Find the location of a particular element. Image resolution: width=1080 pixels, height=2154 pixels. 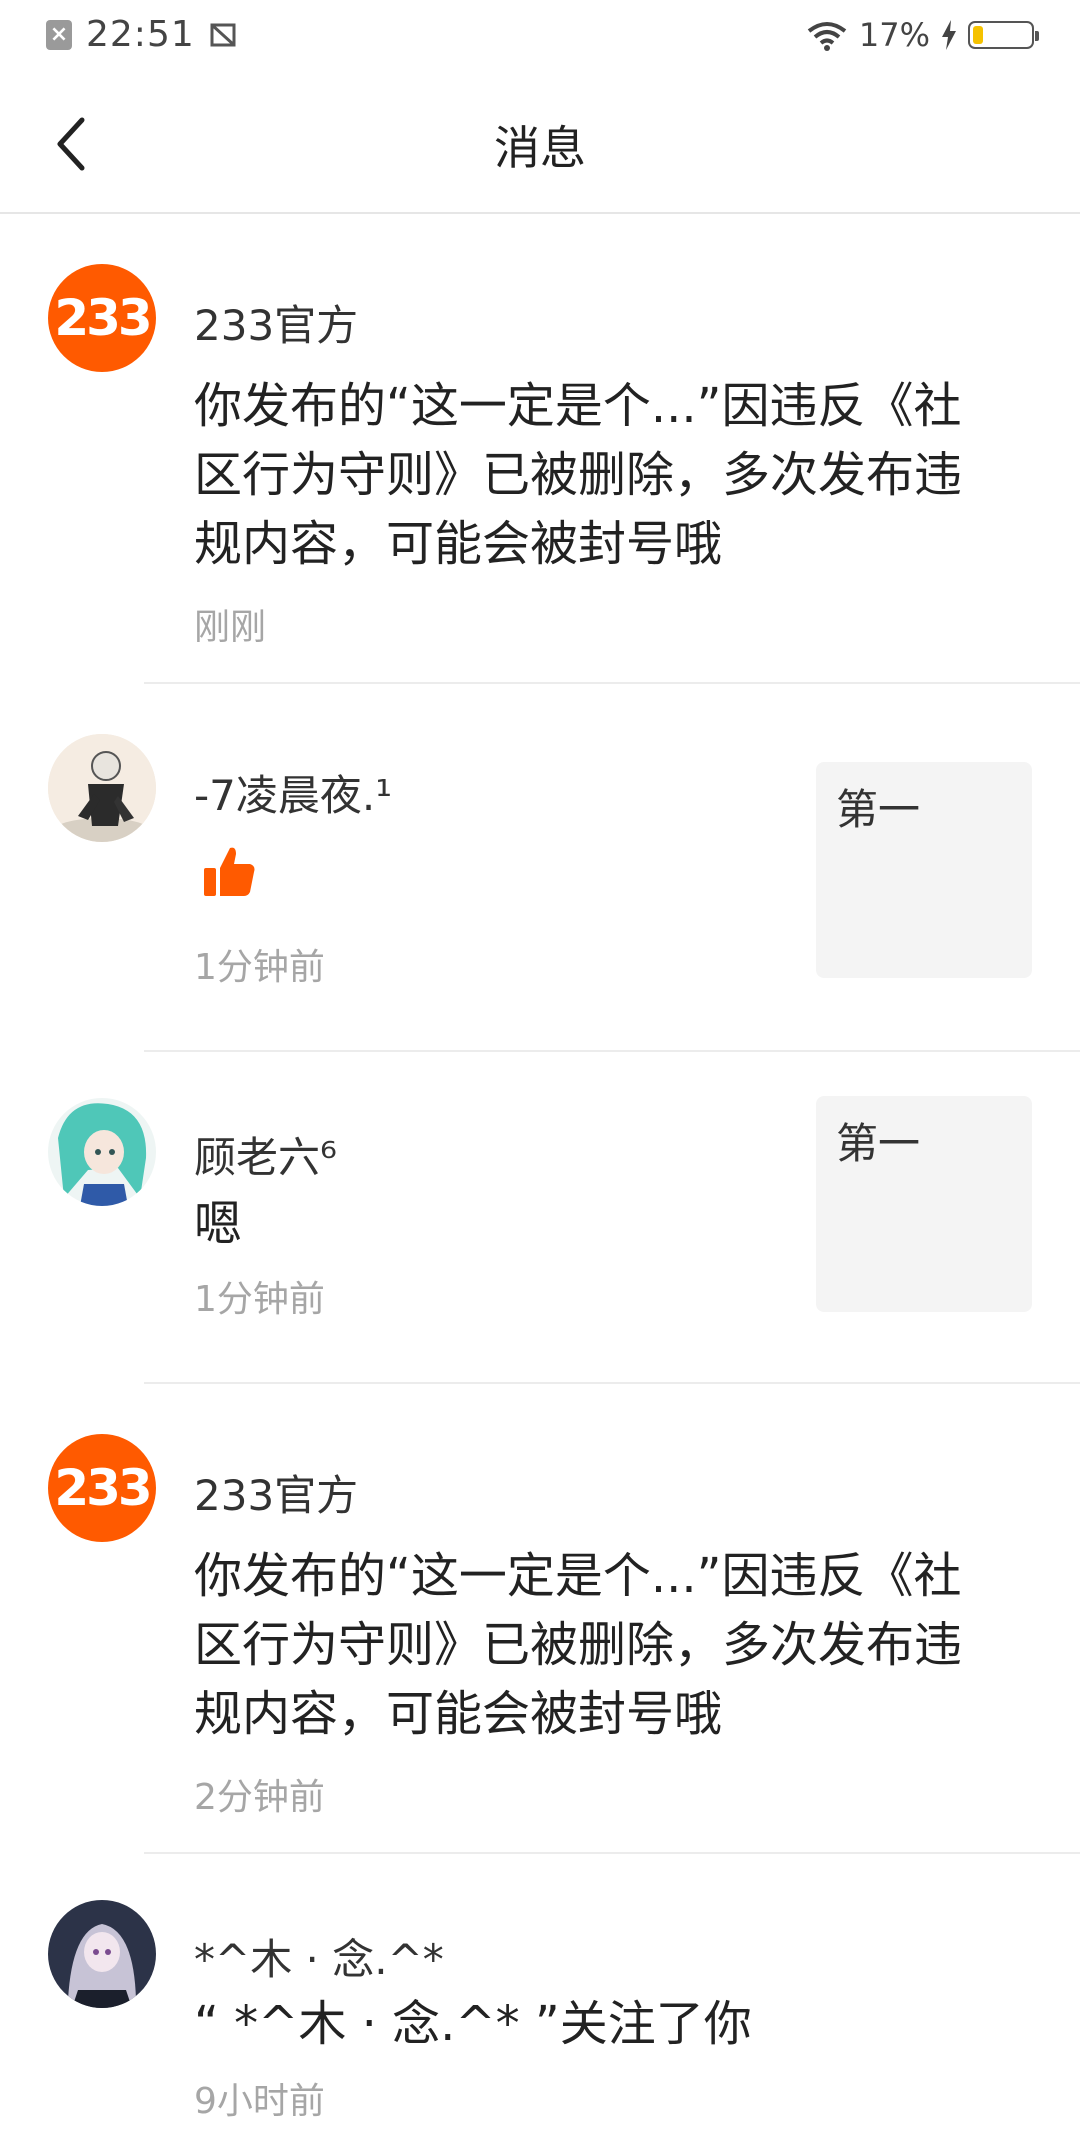

message-content: “ *^木 · 念.^* ”关注了你 is located at coordinates (473, 2024).